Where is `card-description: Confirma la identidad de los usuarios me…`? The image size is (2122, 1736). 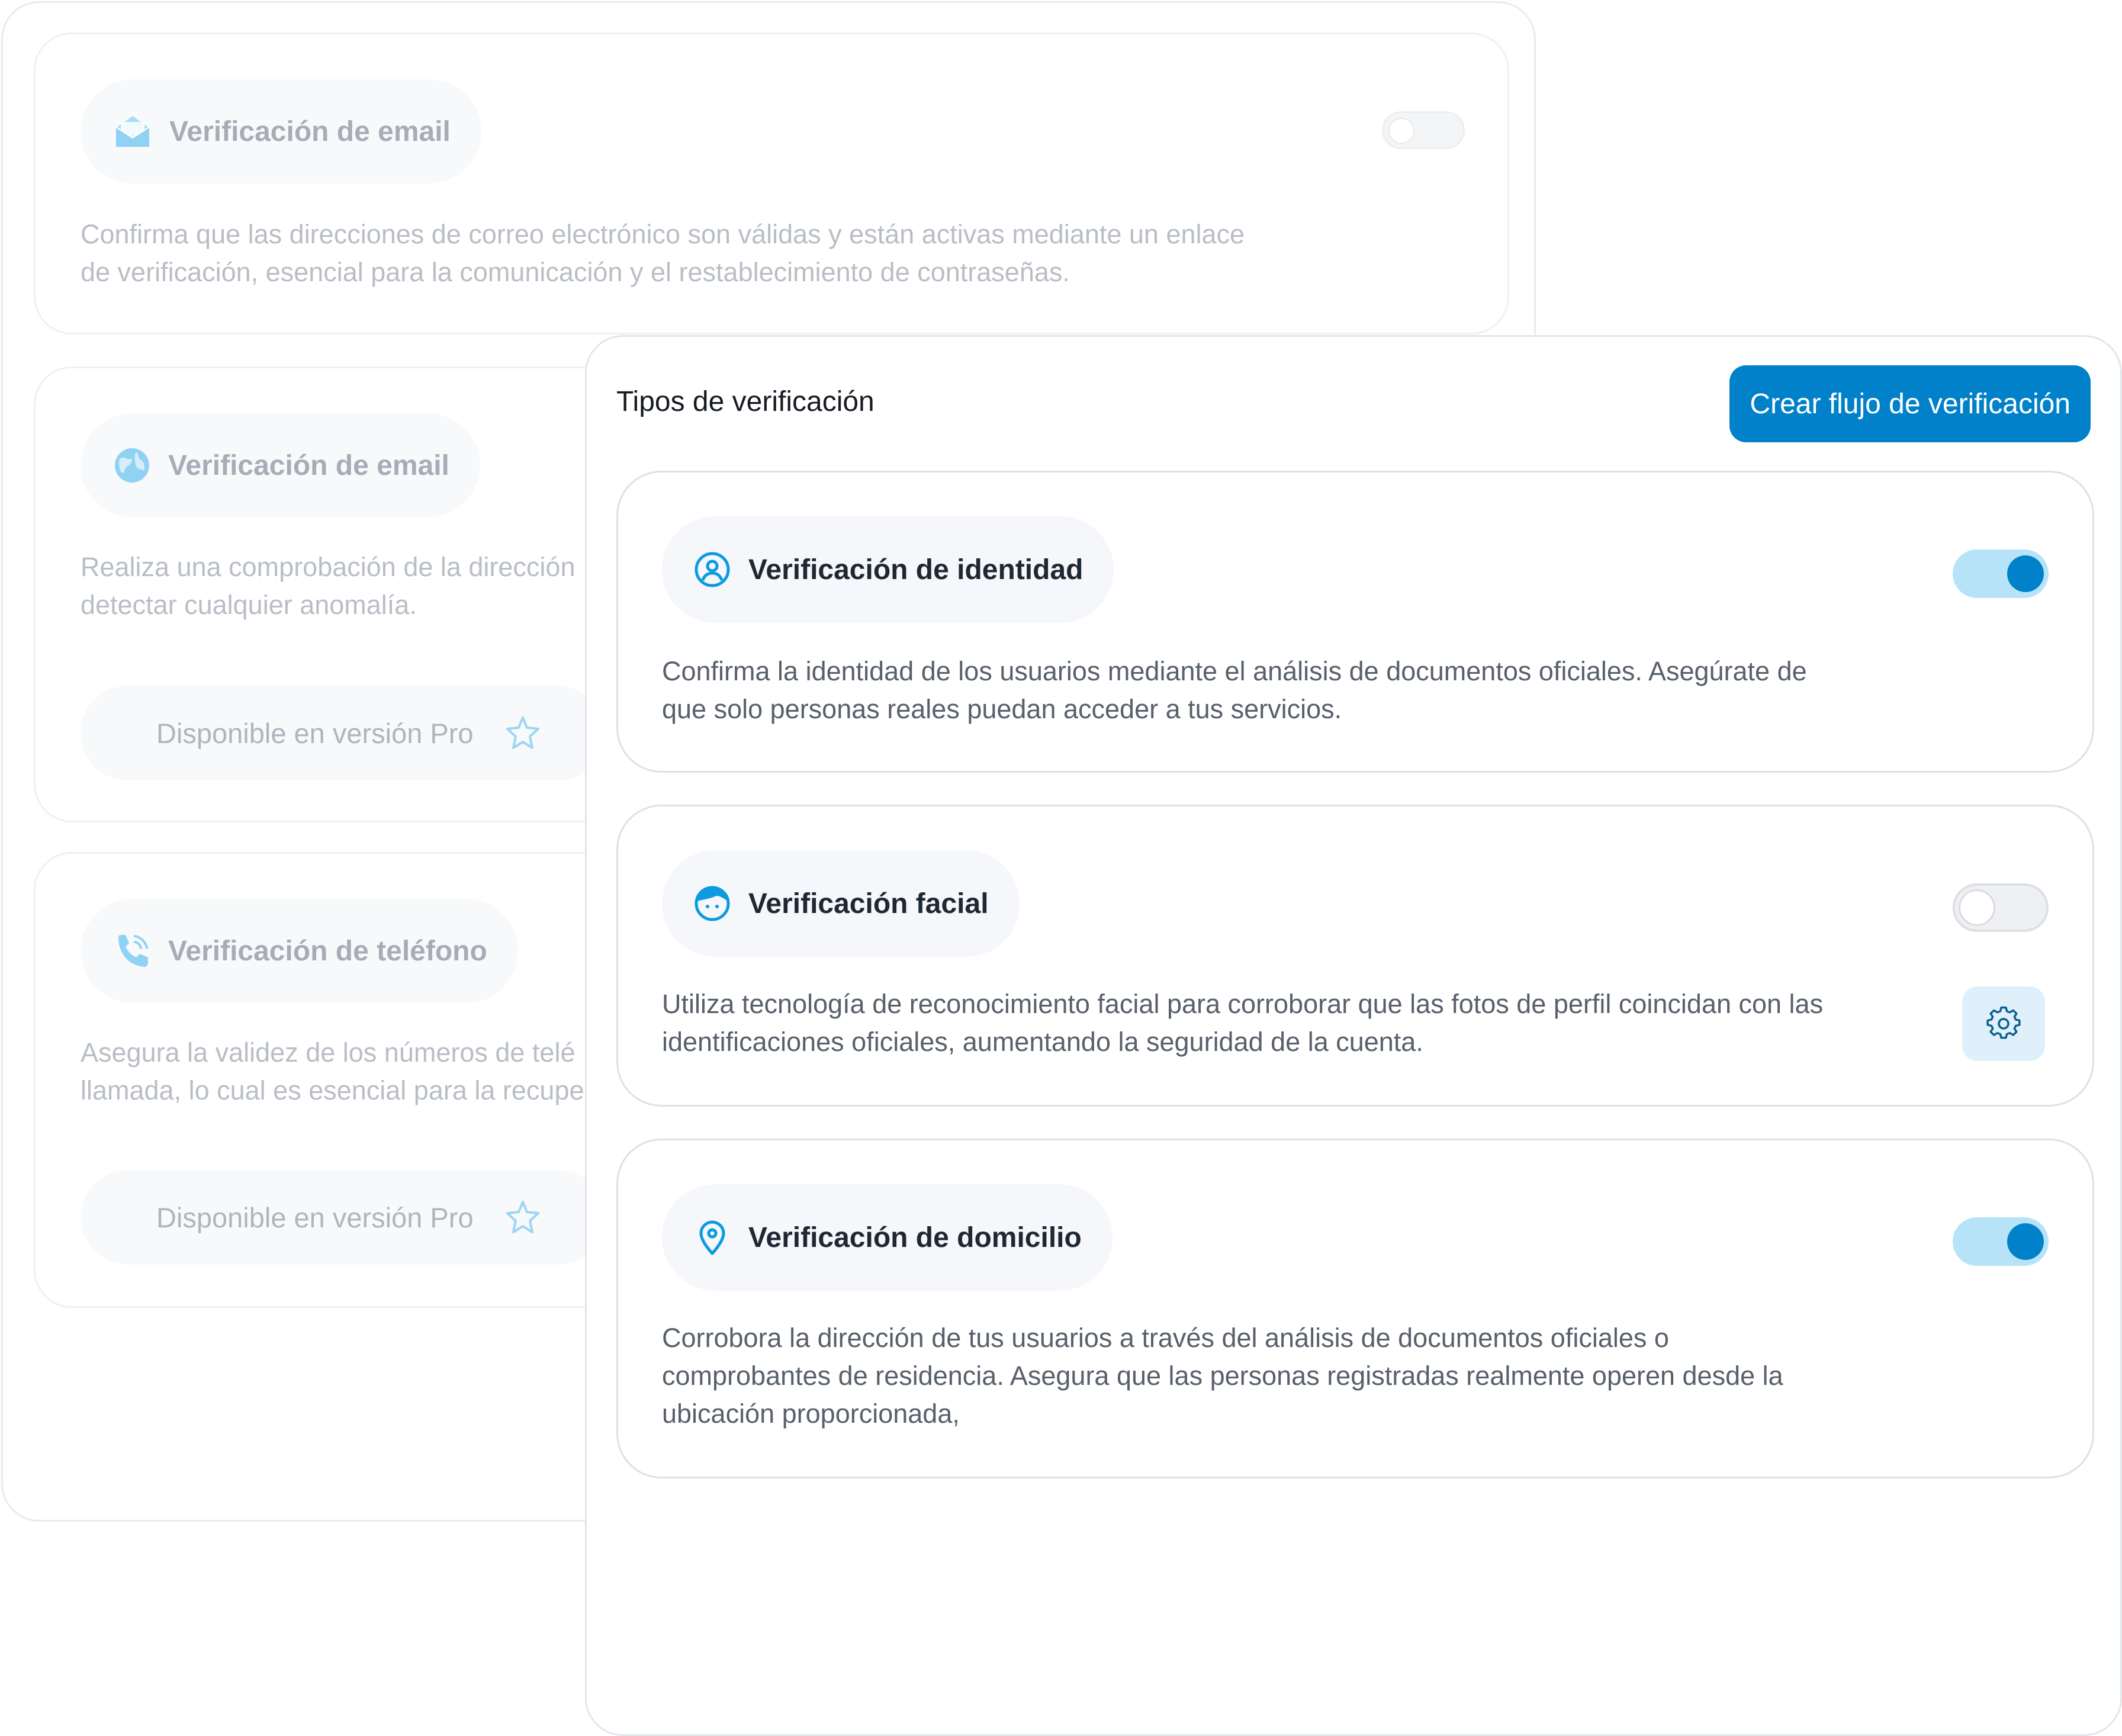 card-description: Confirma la identidad de los usuarios me… is located at coordinates (1272, 690).